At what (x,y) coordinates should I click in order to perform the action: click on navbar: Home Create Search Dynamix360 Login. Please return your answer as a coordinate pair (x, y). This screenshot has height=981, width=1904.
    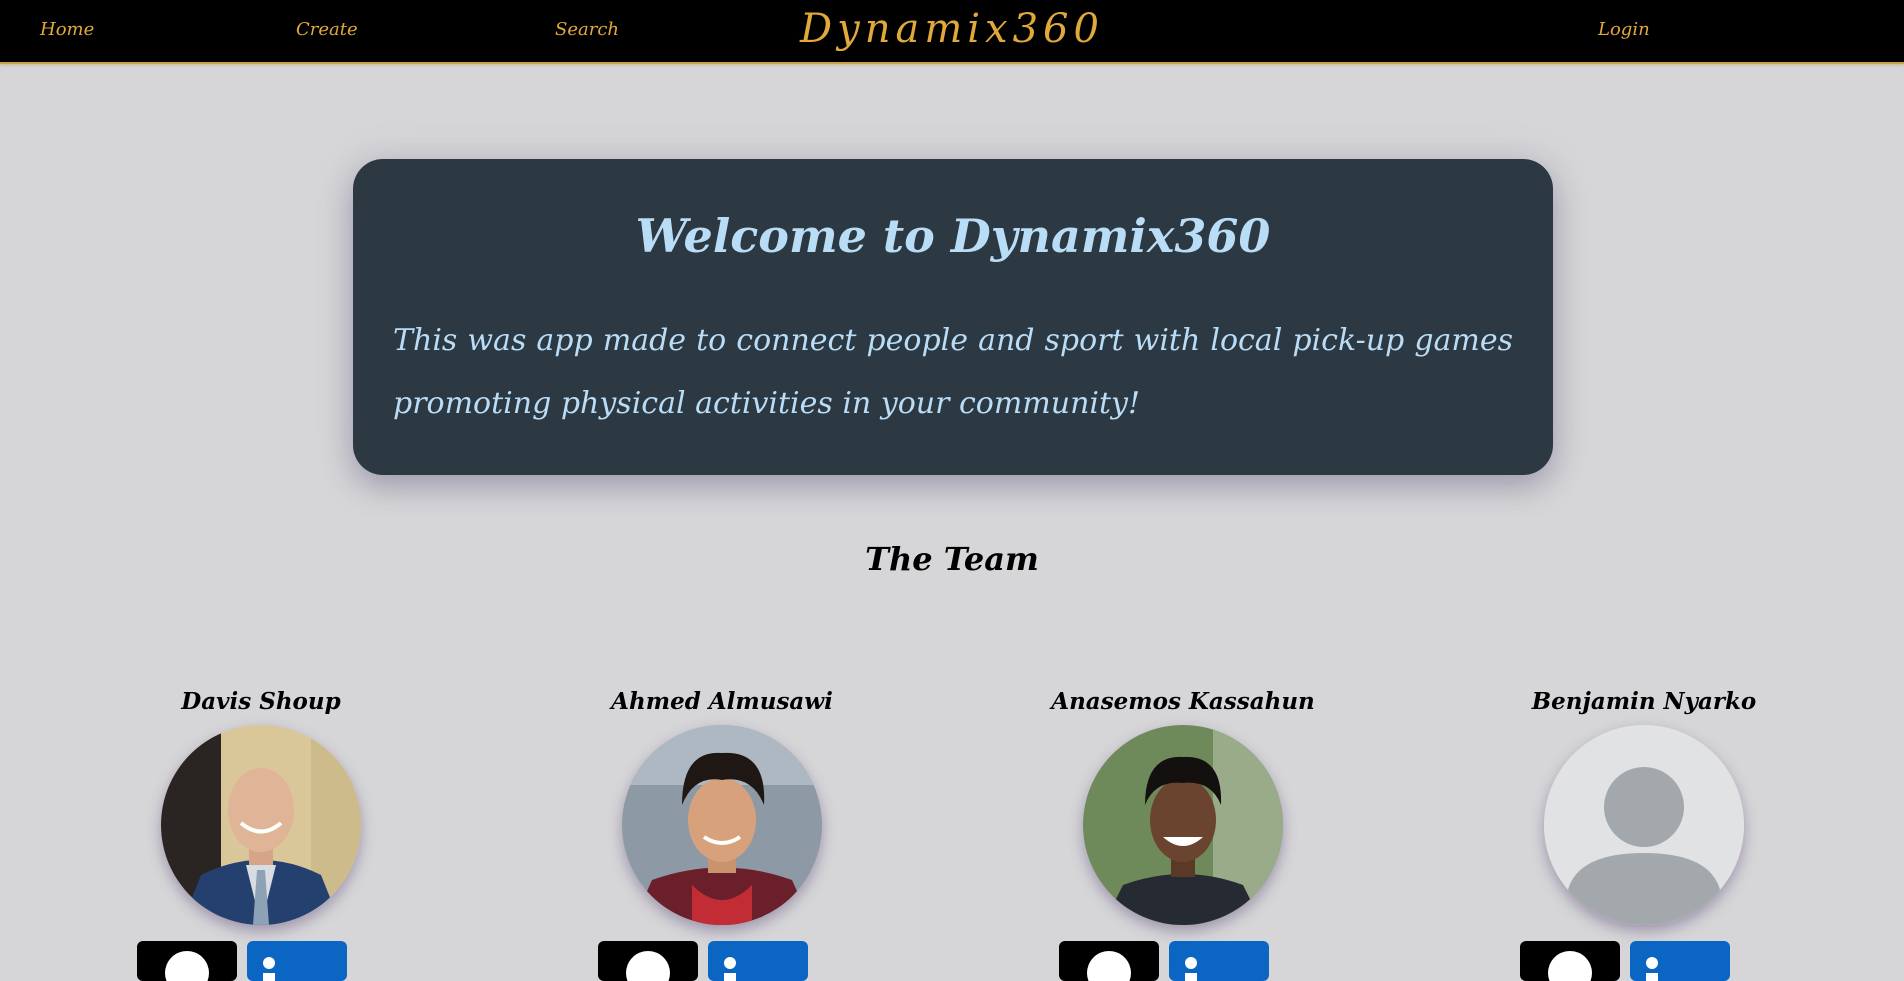
    Looking at the image, I should click on (952, 32).